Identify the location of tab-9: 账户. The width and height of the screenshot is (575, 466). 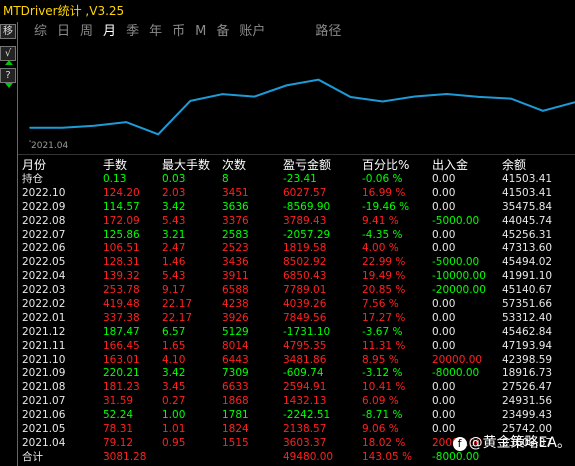
(253, 32).